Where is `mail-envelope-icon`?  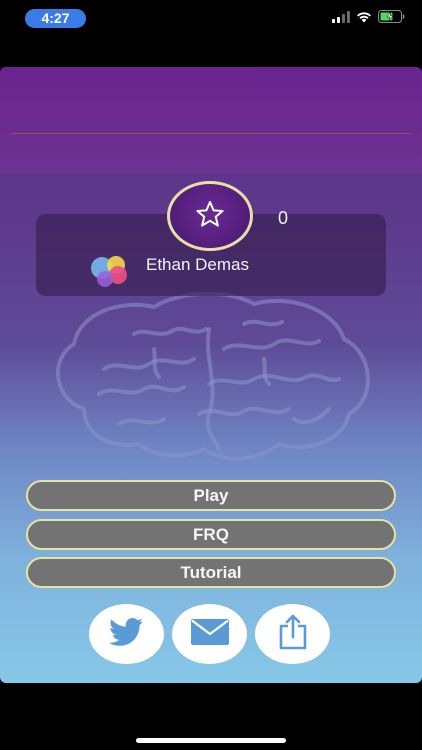
mail-envelope-icon is located at coordinates (210, 634).